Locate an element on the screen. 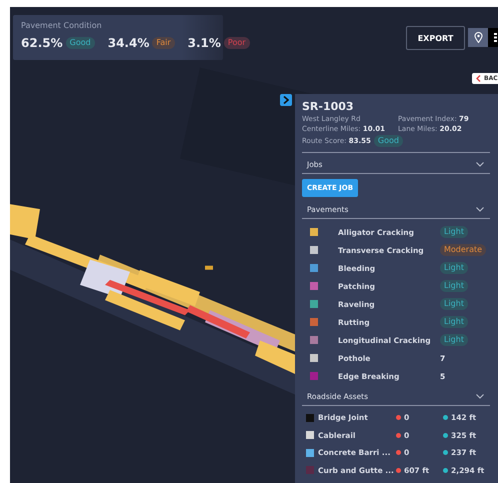 Image resolution: width=498 pixels, height=483 pixels. status-badge: Fair is located at coordinates (163, 43).